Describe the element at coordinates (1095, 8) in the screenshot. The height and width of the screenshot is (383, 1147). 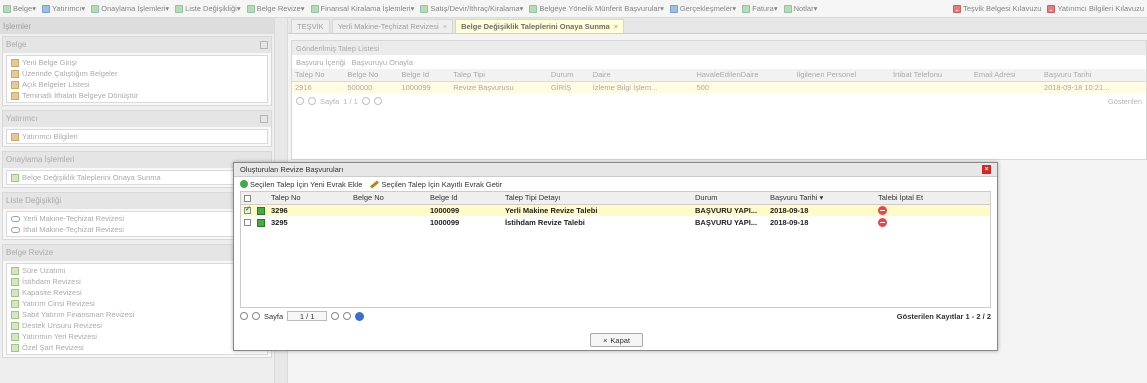
I see `guide-link-yatirimci: Yatırımcı Bilgileri Kılavuzu` at that location.